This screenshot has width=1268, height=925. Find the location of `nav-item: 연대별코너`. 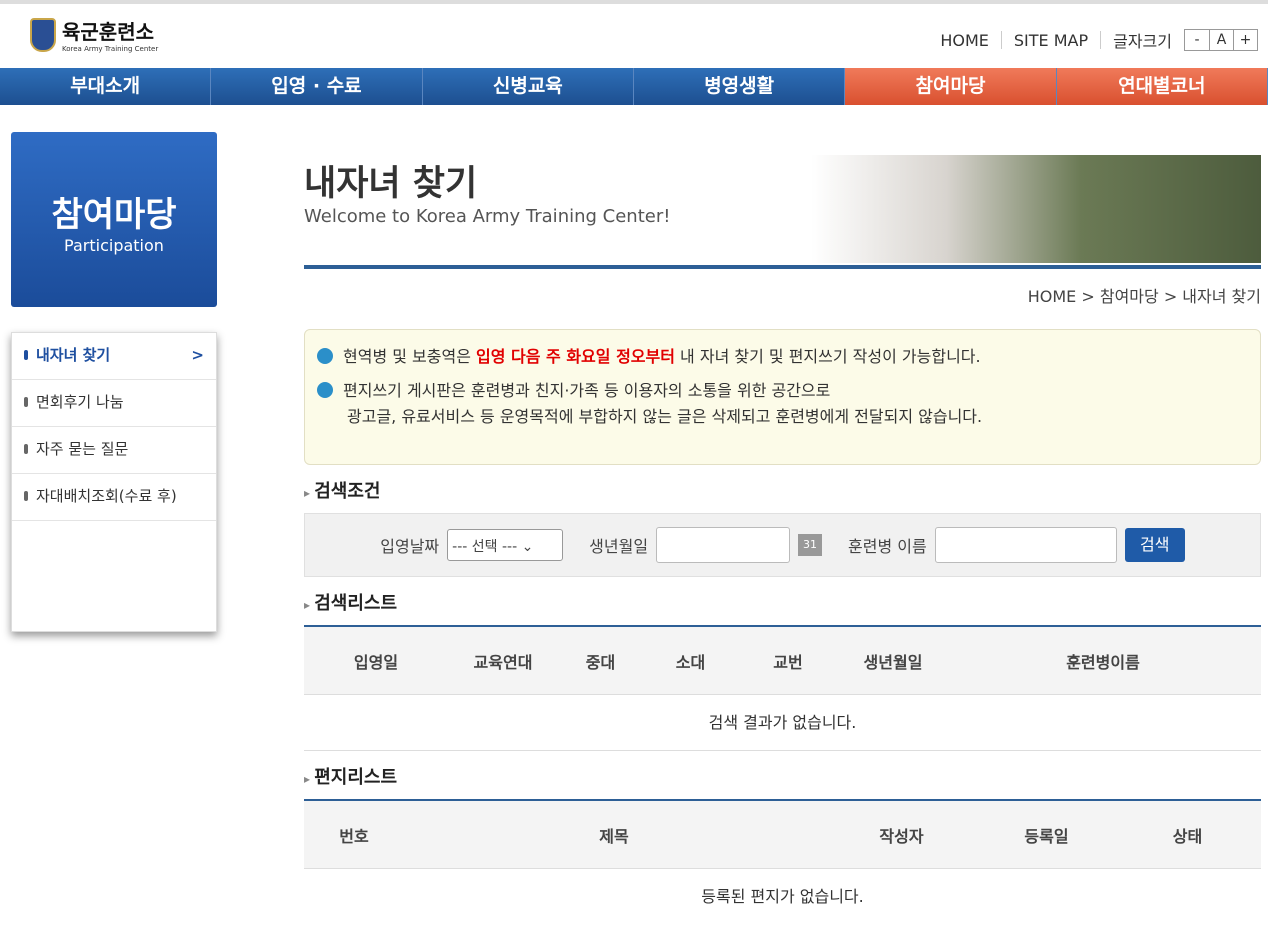

nav-item: 연대별코너 is located at coordinates (1162, 86).